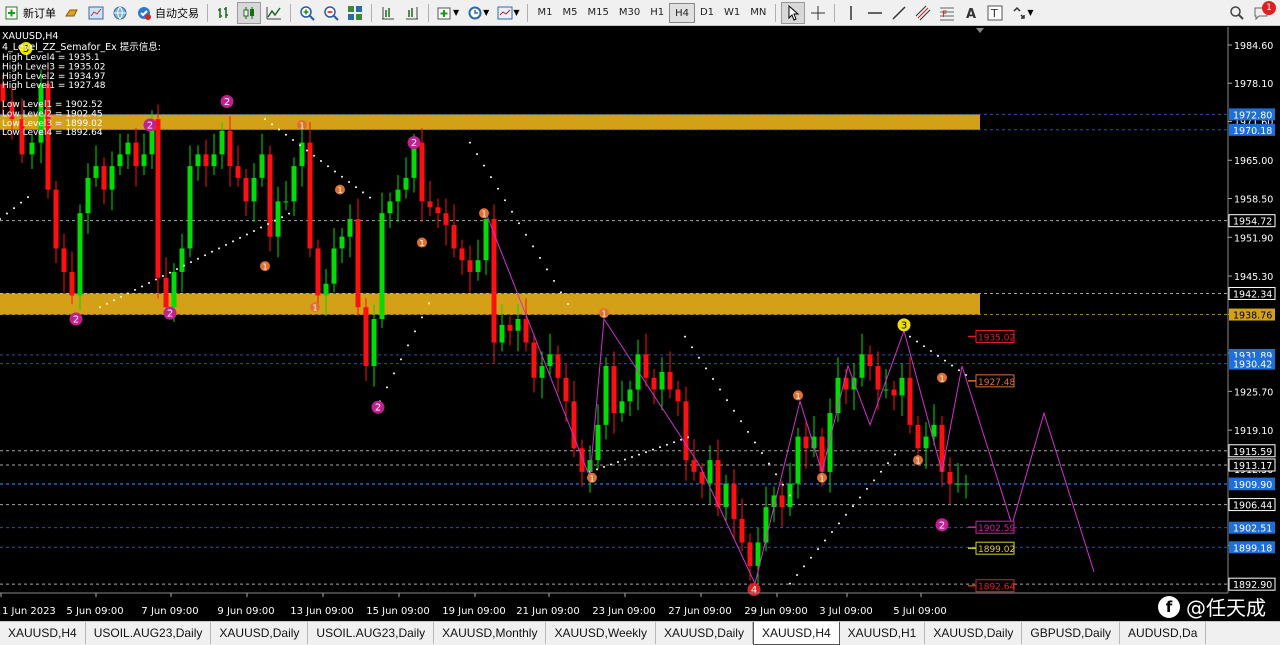 Image resolution: width=1280 pixels, height=645 pixels. Describe the element at coordinates (30, 13) in the screenshot. I see `new-order-button: 新订单` at that location.